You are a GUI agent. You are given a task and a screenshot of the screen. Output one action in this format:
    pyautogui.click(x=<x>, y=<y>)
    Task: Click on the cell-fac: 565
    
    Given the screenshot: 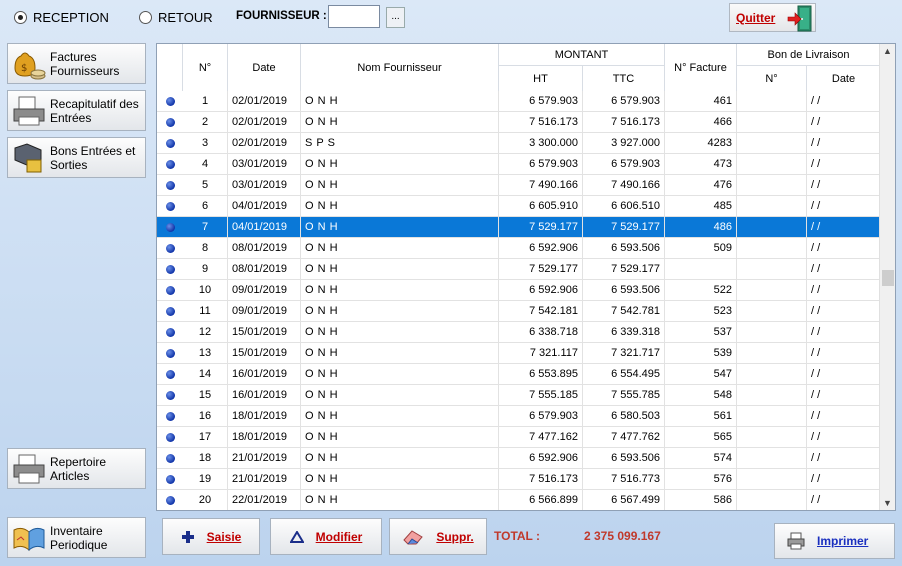 What is the action you would take?
    pyautogui.click(x=701, y=437)
    